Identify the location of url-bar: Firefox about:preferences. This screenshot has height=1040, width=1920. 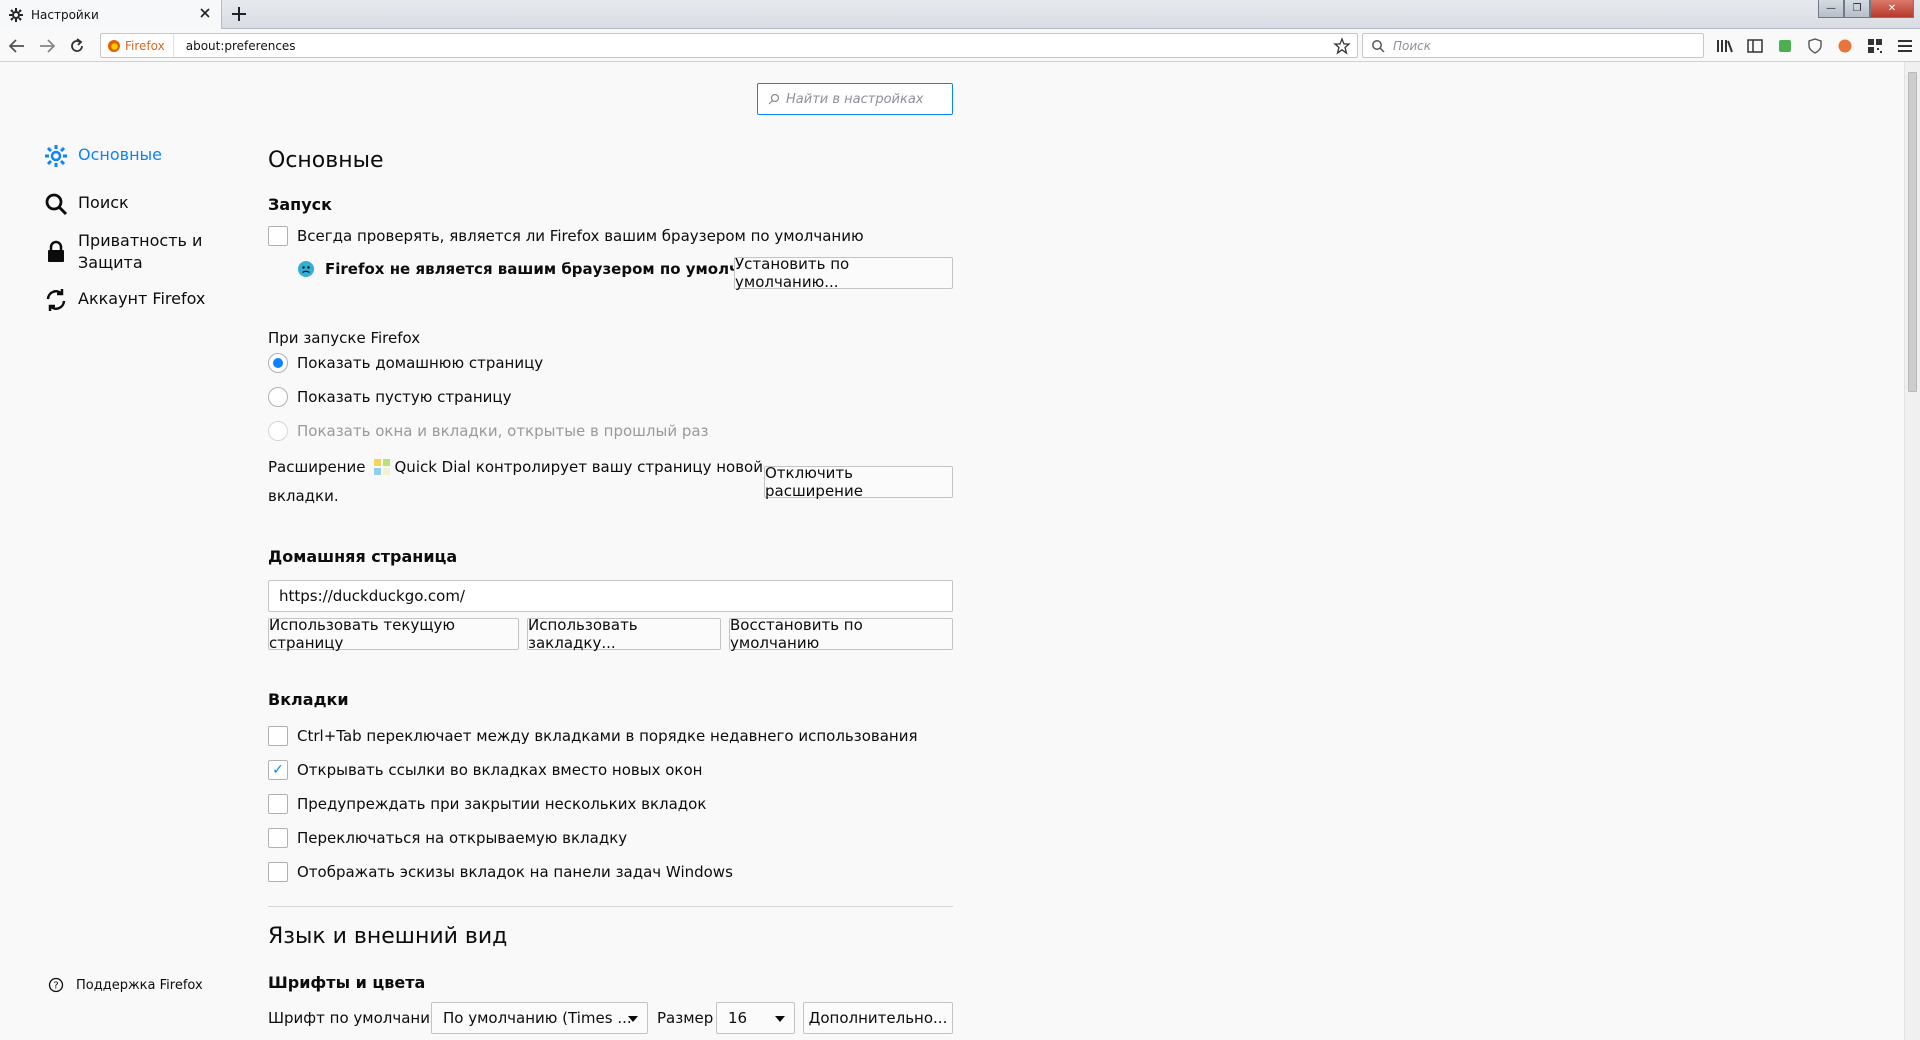
(729, 45).